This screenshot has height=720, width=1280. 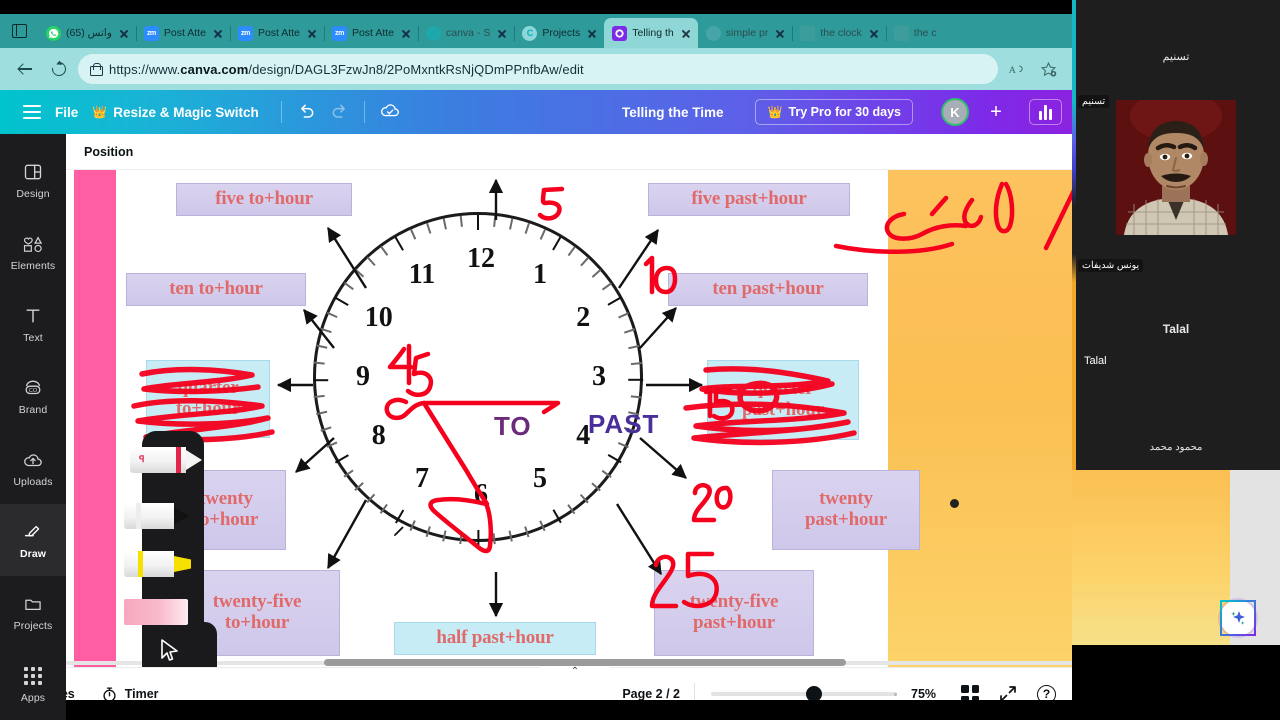 What do you see at coordinates (33, 172) in the screenshot?
I see `design-layout-icon` at bounding box center [33, 172].